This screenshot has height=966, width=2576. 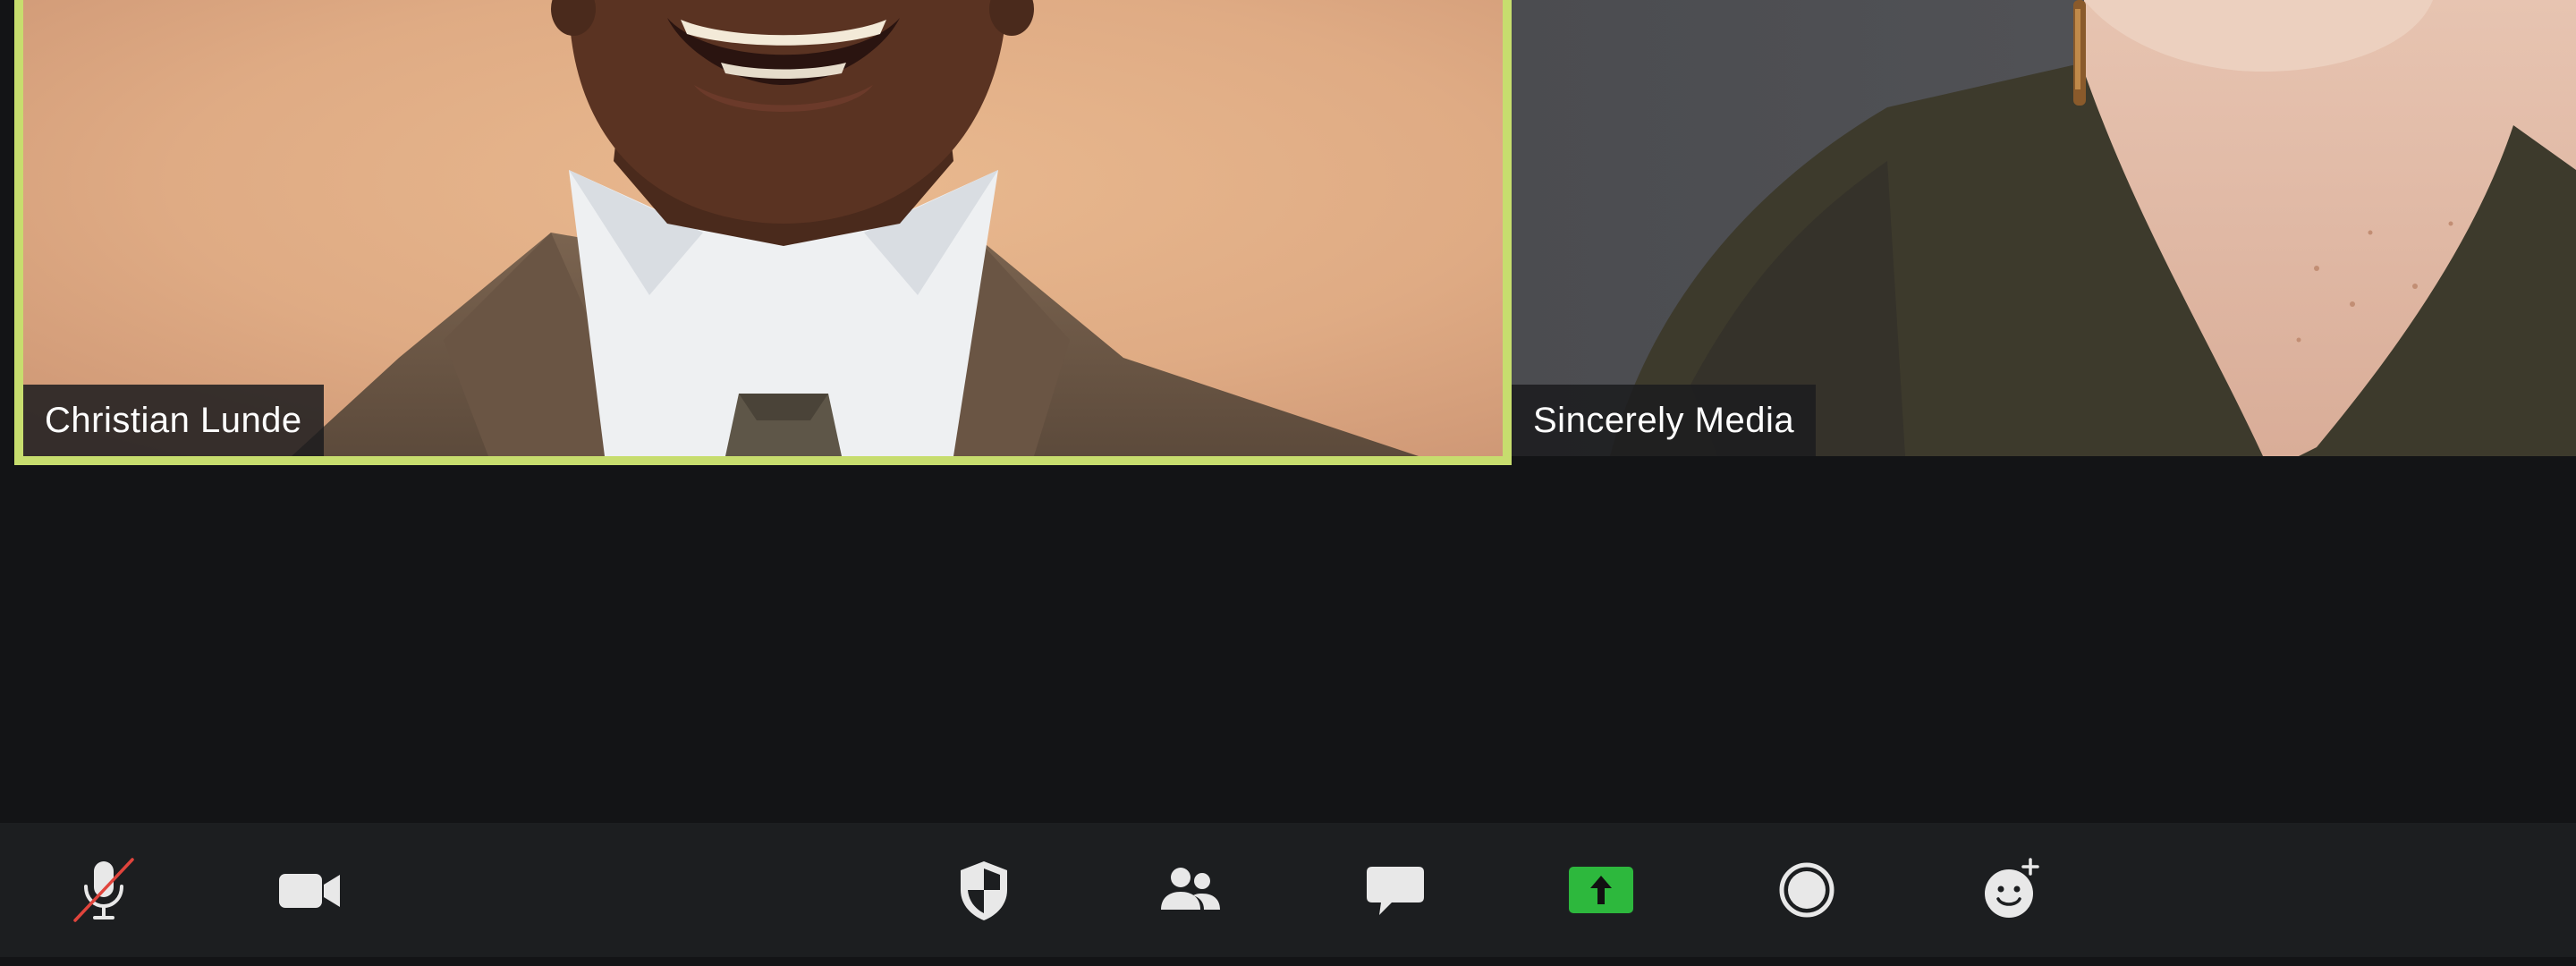 I want to click on participants-icon, so click(x=1190, y=889).